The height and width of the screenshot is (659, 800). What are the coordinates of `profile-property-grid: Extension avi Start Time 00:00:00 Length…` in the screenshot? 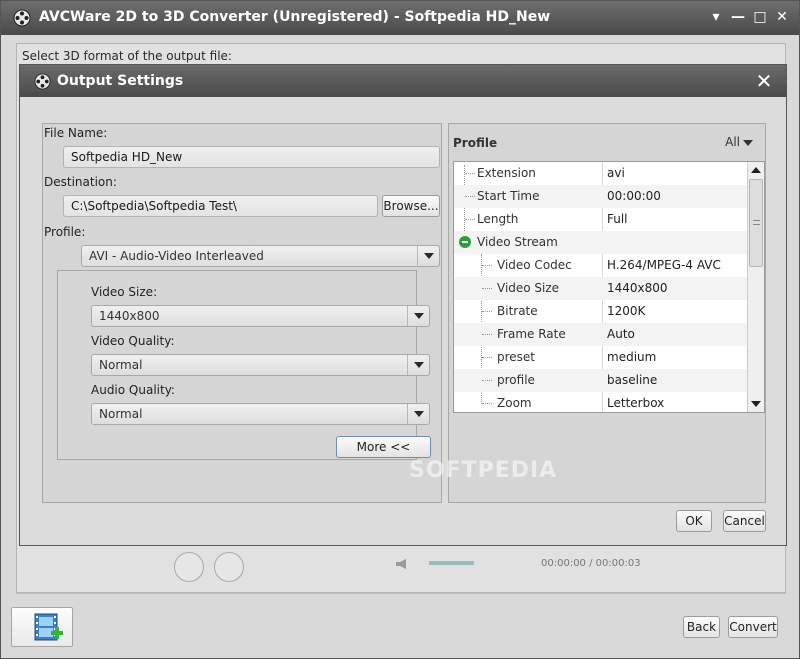 It's located at (609, 287).